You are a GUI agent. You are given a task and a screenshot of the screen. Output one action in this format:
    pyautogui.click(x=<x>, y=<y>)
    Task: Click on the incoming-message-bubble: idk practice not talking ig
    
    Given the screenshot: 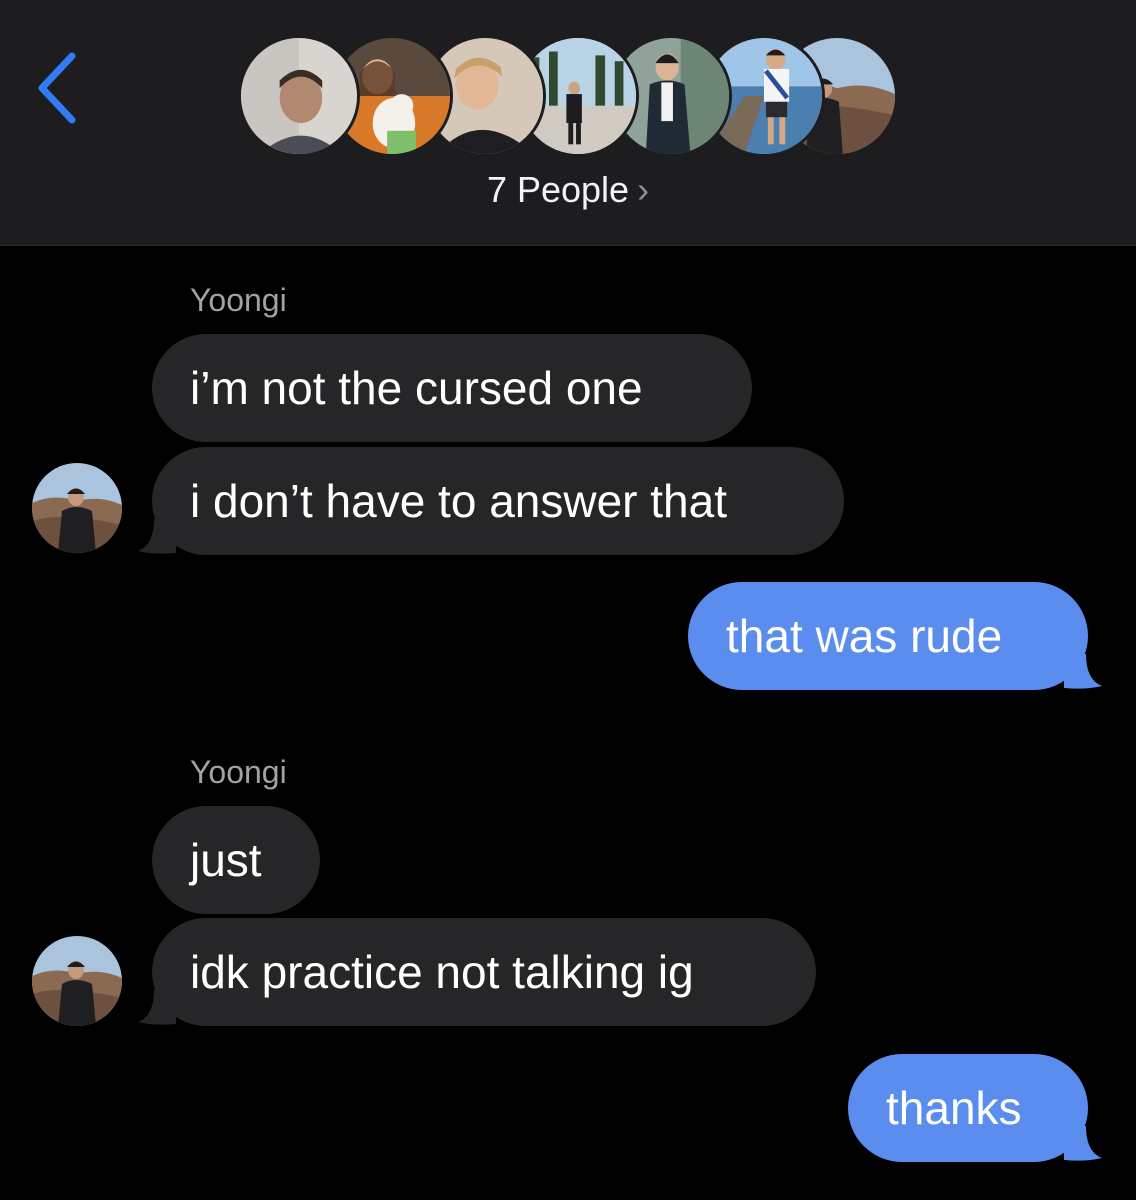 What is the action you would take?
    pyautogui.click(x=484, y=972)
    